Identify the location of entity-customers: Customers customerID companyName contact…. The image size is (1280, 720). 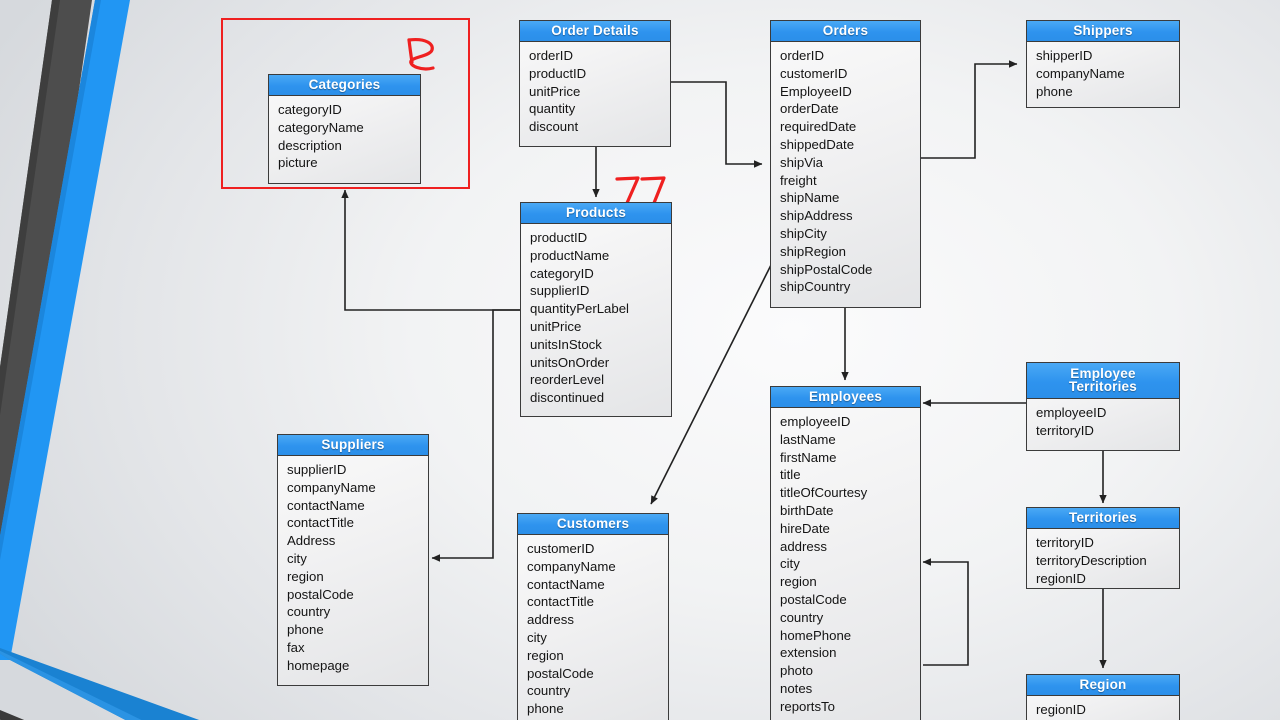
(593, 616).